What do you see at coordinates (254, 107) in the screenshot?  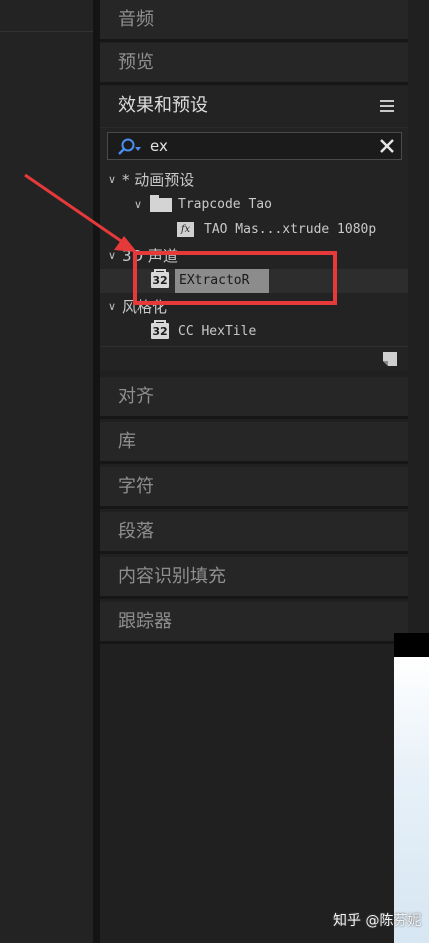 I see `panel-effects-presets: 效果和预设` at bounding box center [254, 107].